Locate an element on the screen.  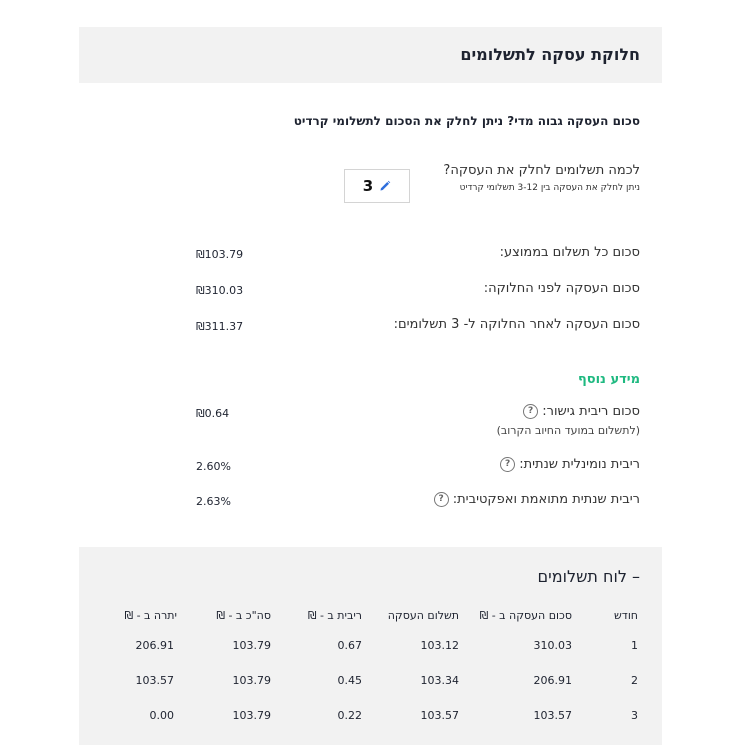
avg-installment-value: ₪103.79 is located at coordinates (220, 254).